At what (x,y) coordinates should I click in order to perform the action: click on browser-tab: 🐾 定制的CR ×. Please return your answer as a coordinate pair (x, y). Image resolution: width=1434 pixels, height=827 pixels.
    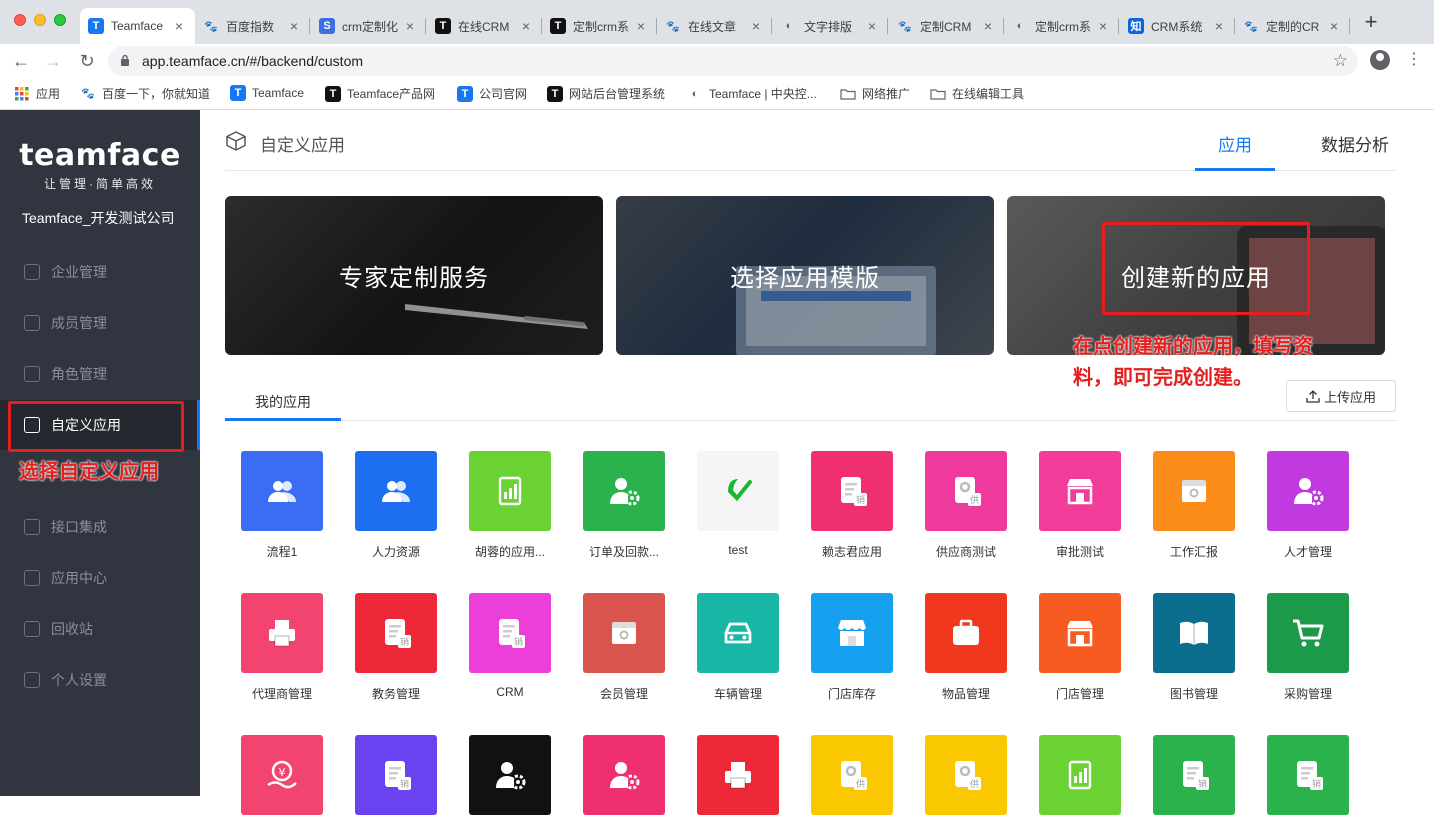
    Looking at the image, I should click on (1292, 26).